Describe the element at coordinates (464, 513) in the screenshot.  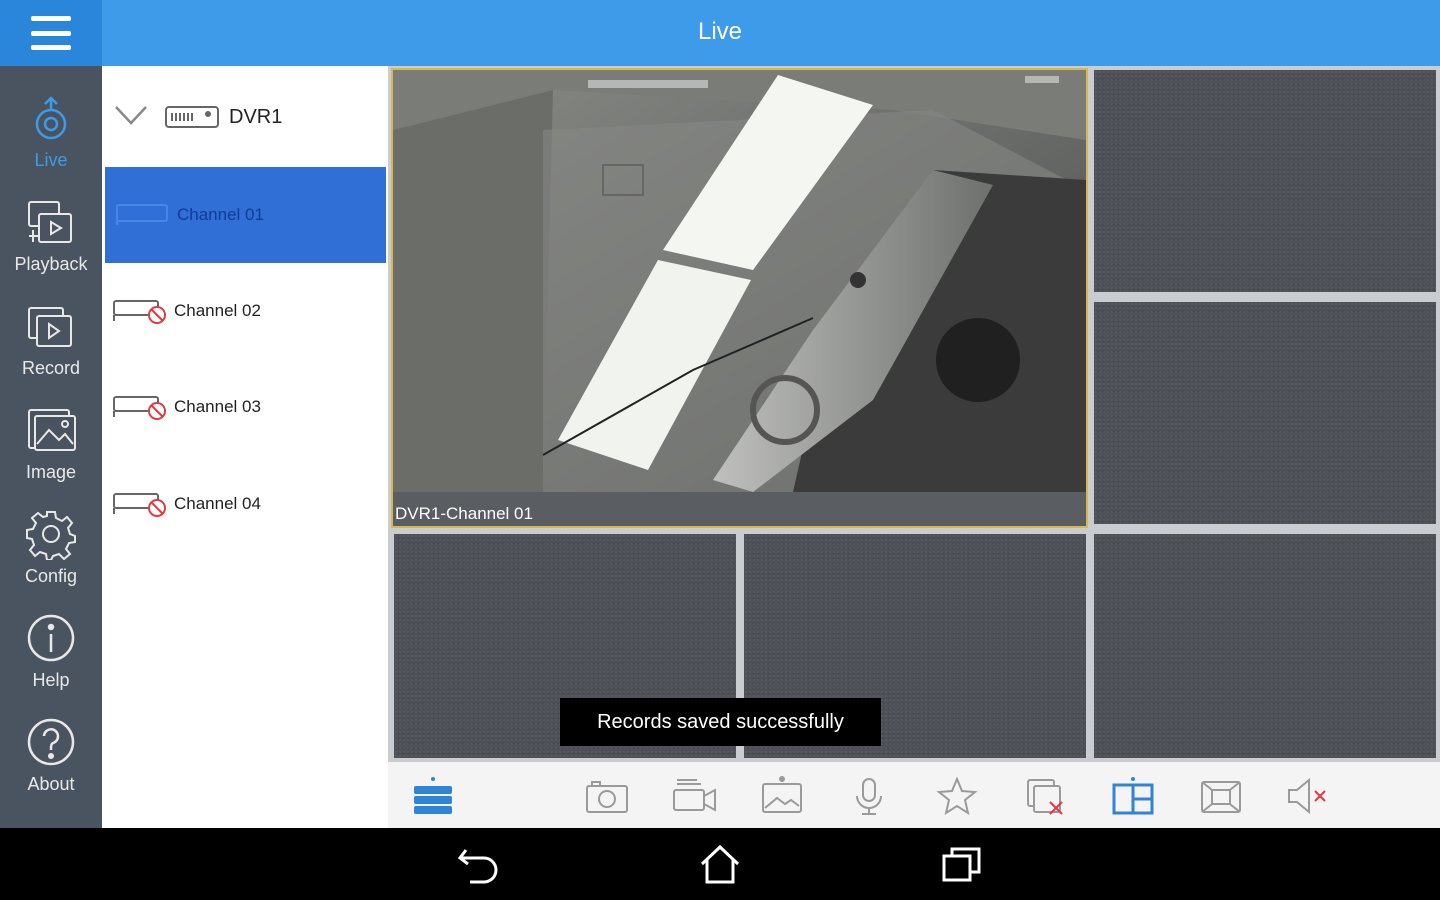
I see `video-caption: DVR1-Channel 01` at that location.